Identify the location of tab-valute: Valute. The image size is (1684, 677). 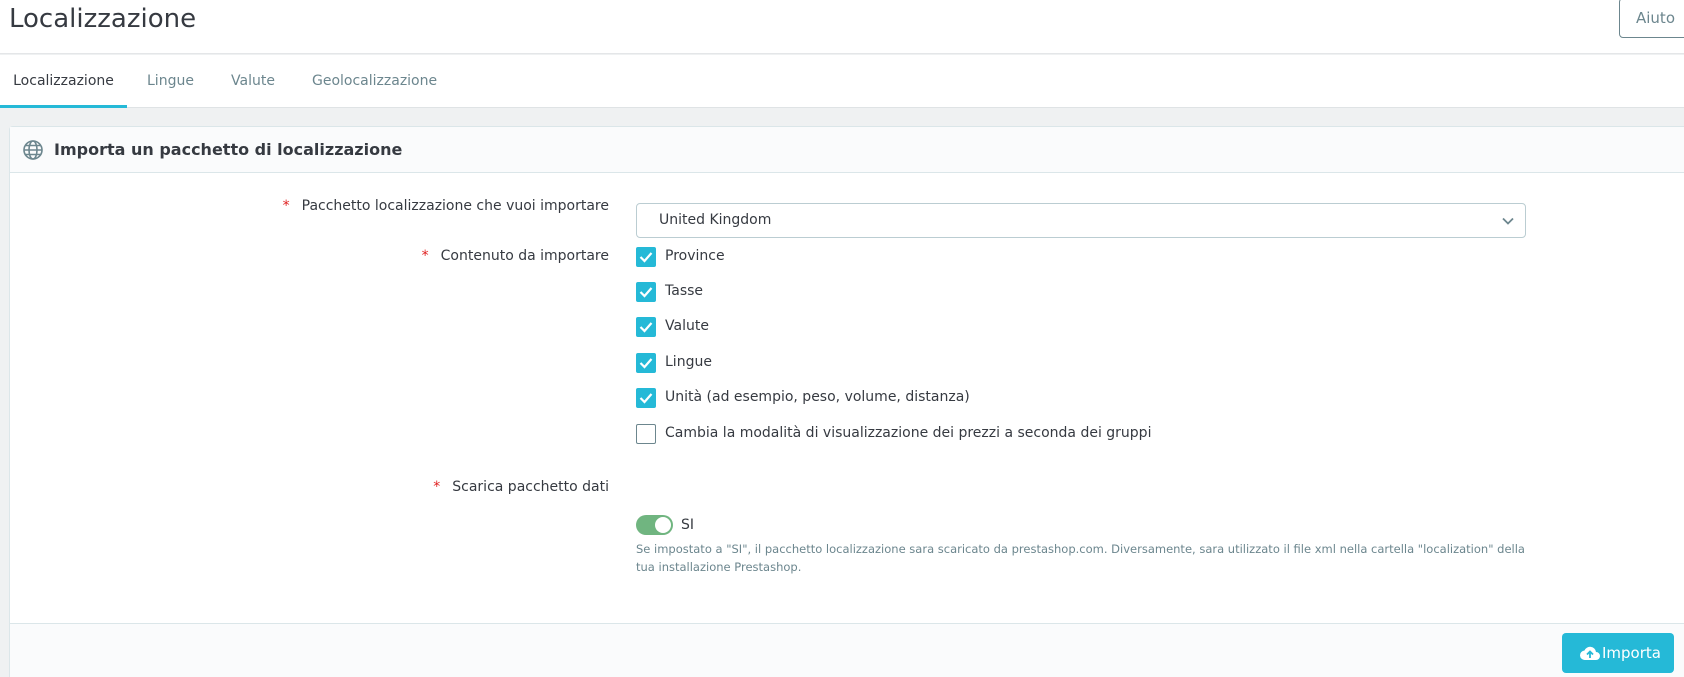
(253, 81).